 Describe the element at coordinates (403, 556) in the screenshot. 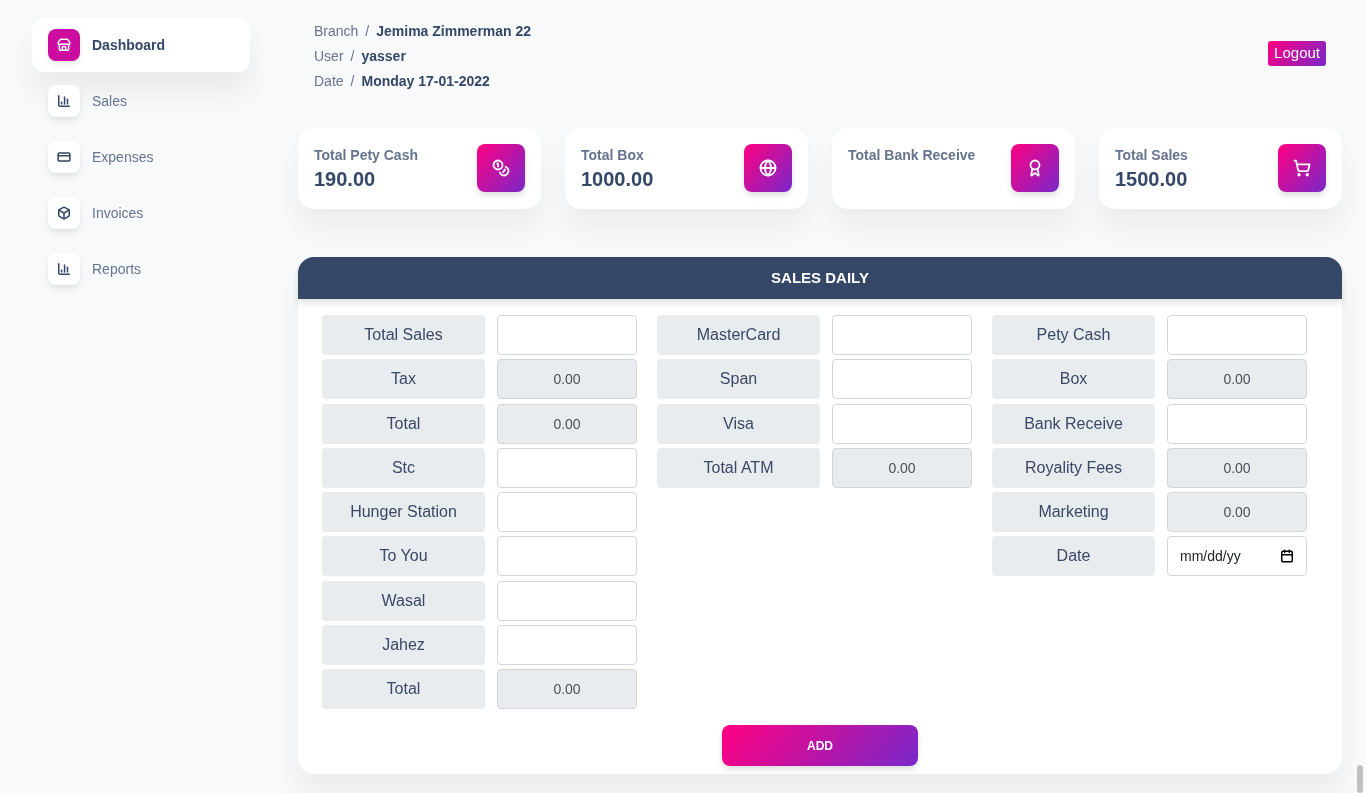

I see `field-label: To You` at that location.